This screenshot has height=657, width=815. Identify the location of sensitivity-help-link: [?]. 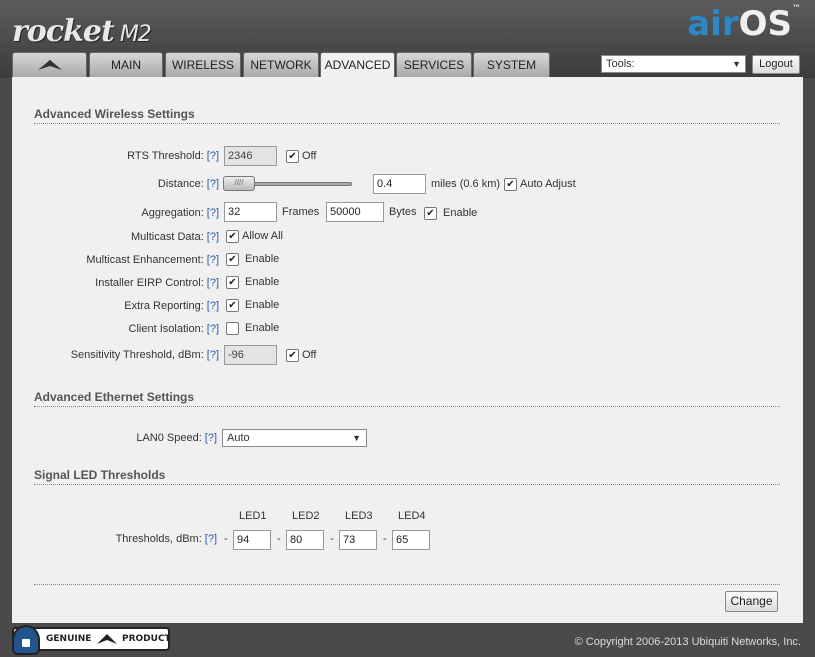
(213, 355).